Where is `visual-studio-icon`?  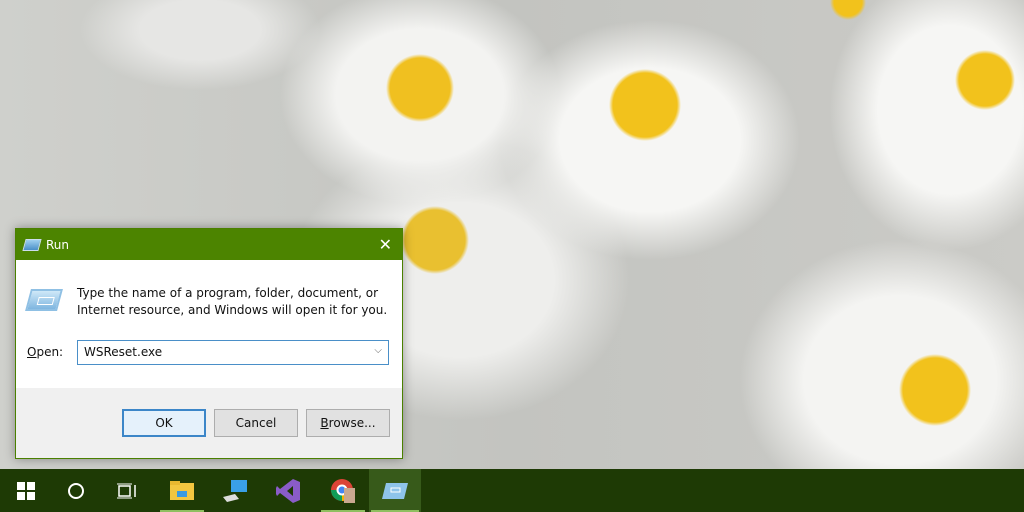
visual-studio-icon is located at coordinates (288, 490).